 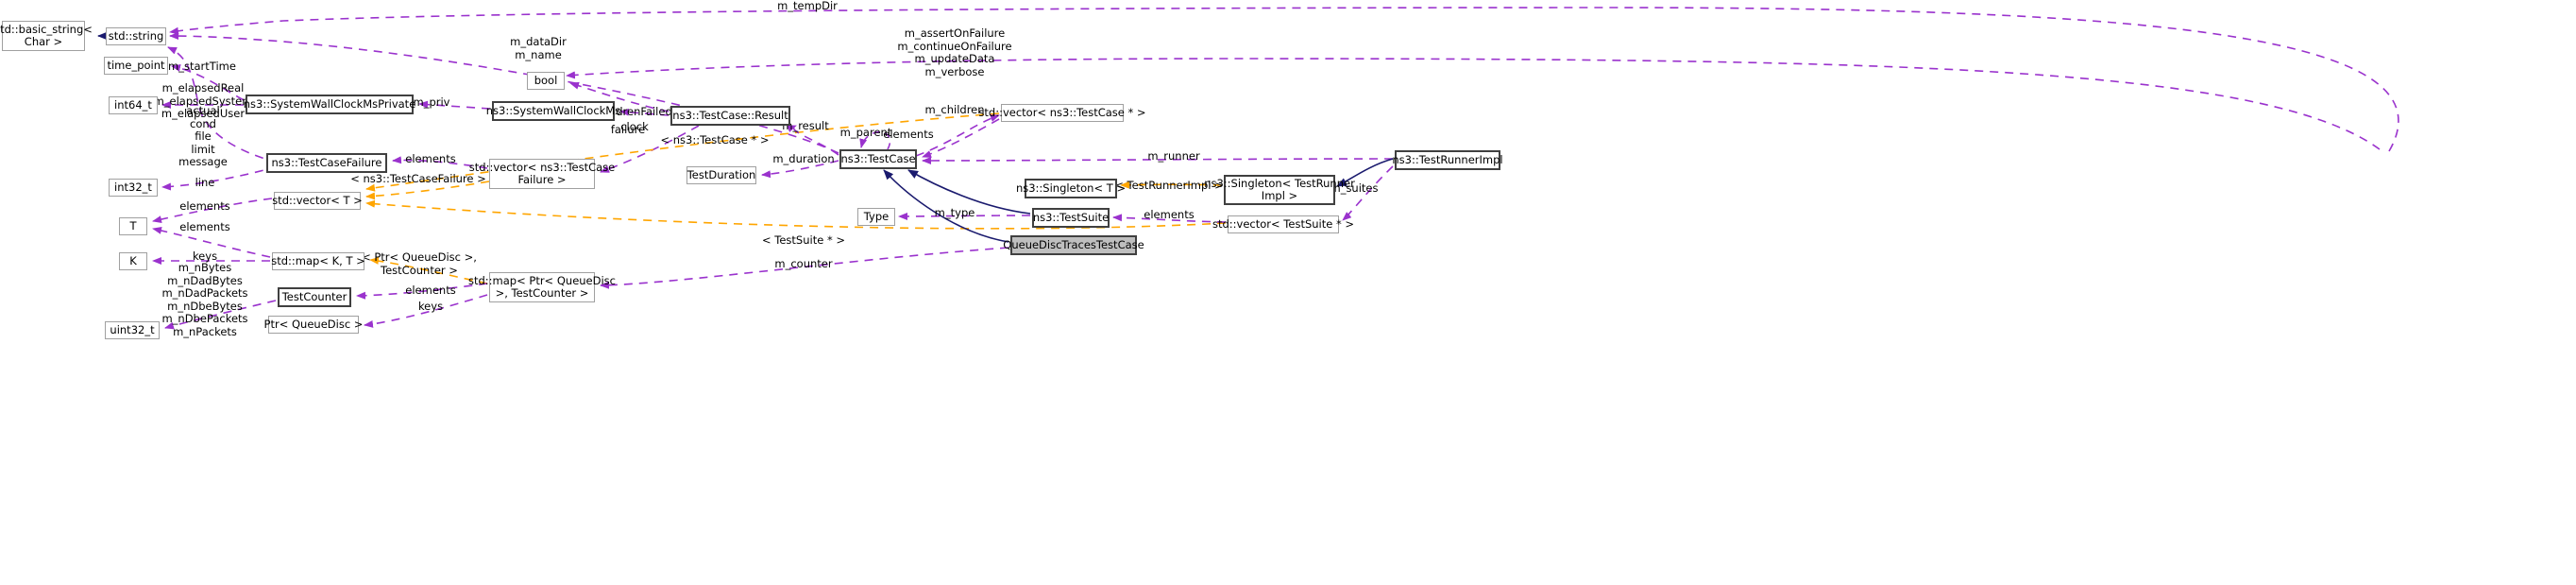 What do you see at coordinates (954, 110) in the screenshot?
I see `edge-label-m-children: m_children` at bounding box center [954, 110].